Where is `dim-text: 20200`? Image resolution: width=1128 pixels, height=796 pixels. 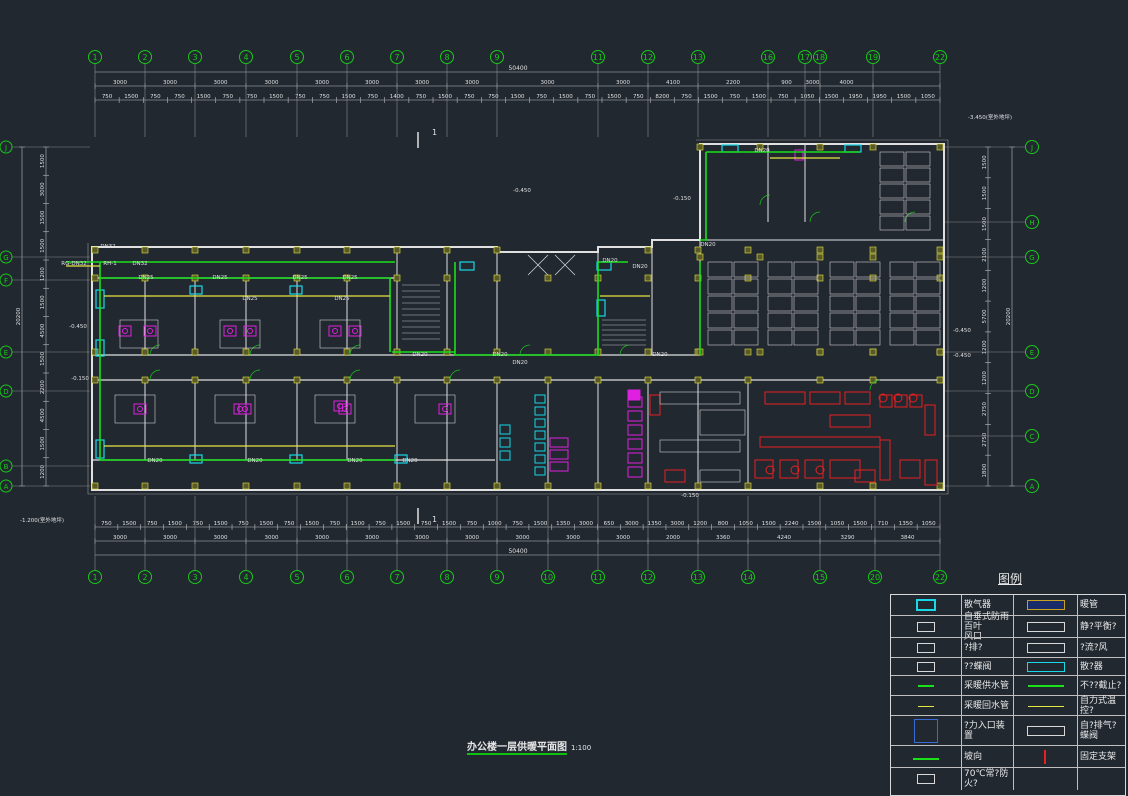 dim-text: 20200 is located at coordinates (19, 316).